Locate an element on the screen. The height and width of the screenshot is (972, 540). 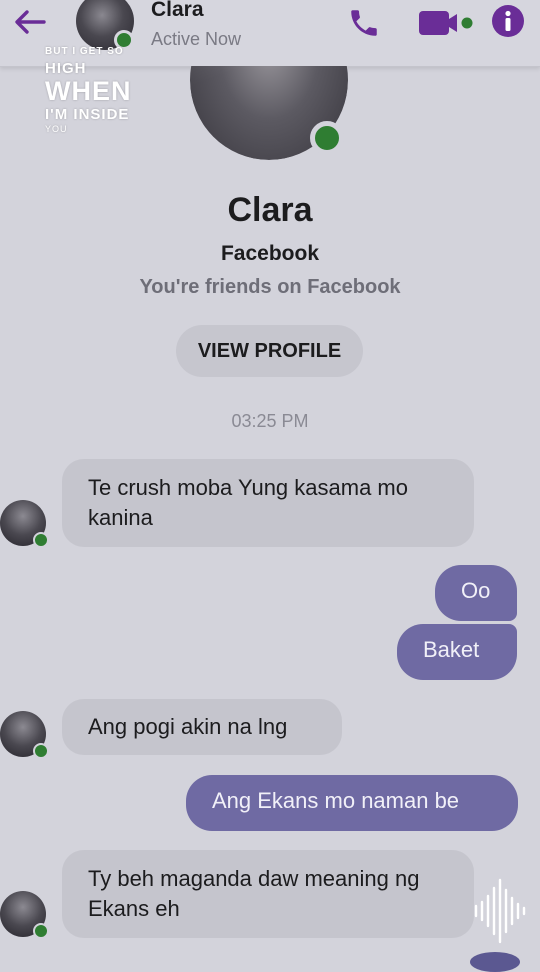
view-profile-button: VIEW PROFILE is located at coordinates (269, 351).